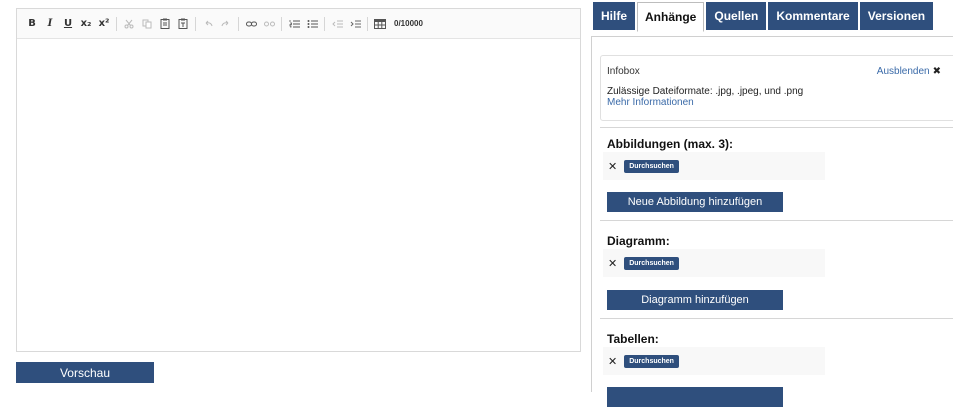  Describe the element at coordinates (85, 372) in the screenshot. I see `preview-button: Vorschau` at that location.